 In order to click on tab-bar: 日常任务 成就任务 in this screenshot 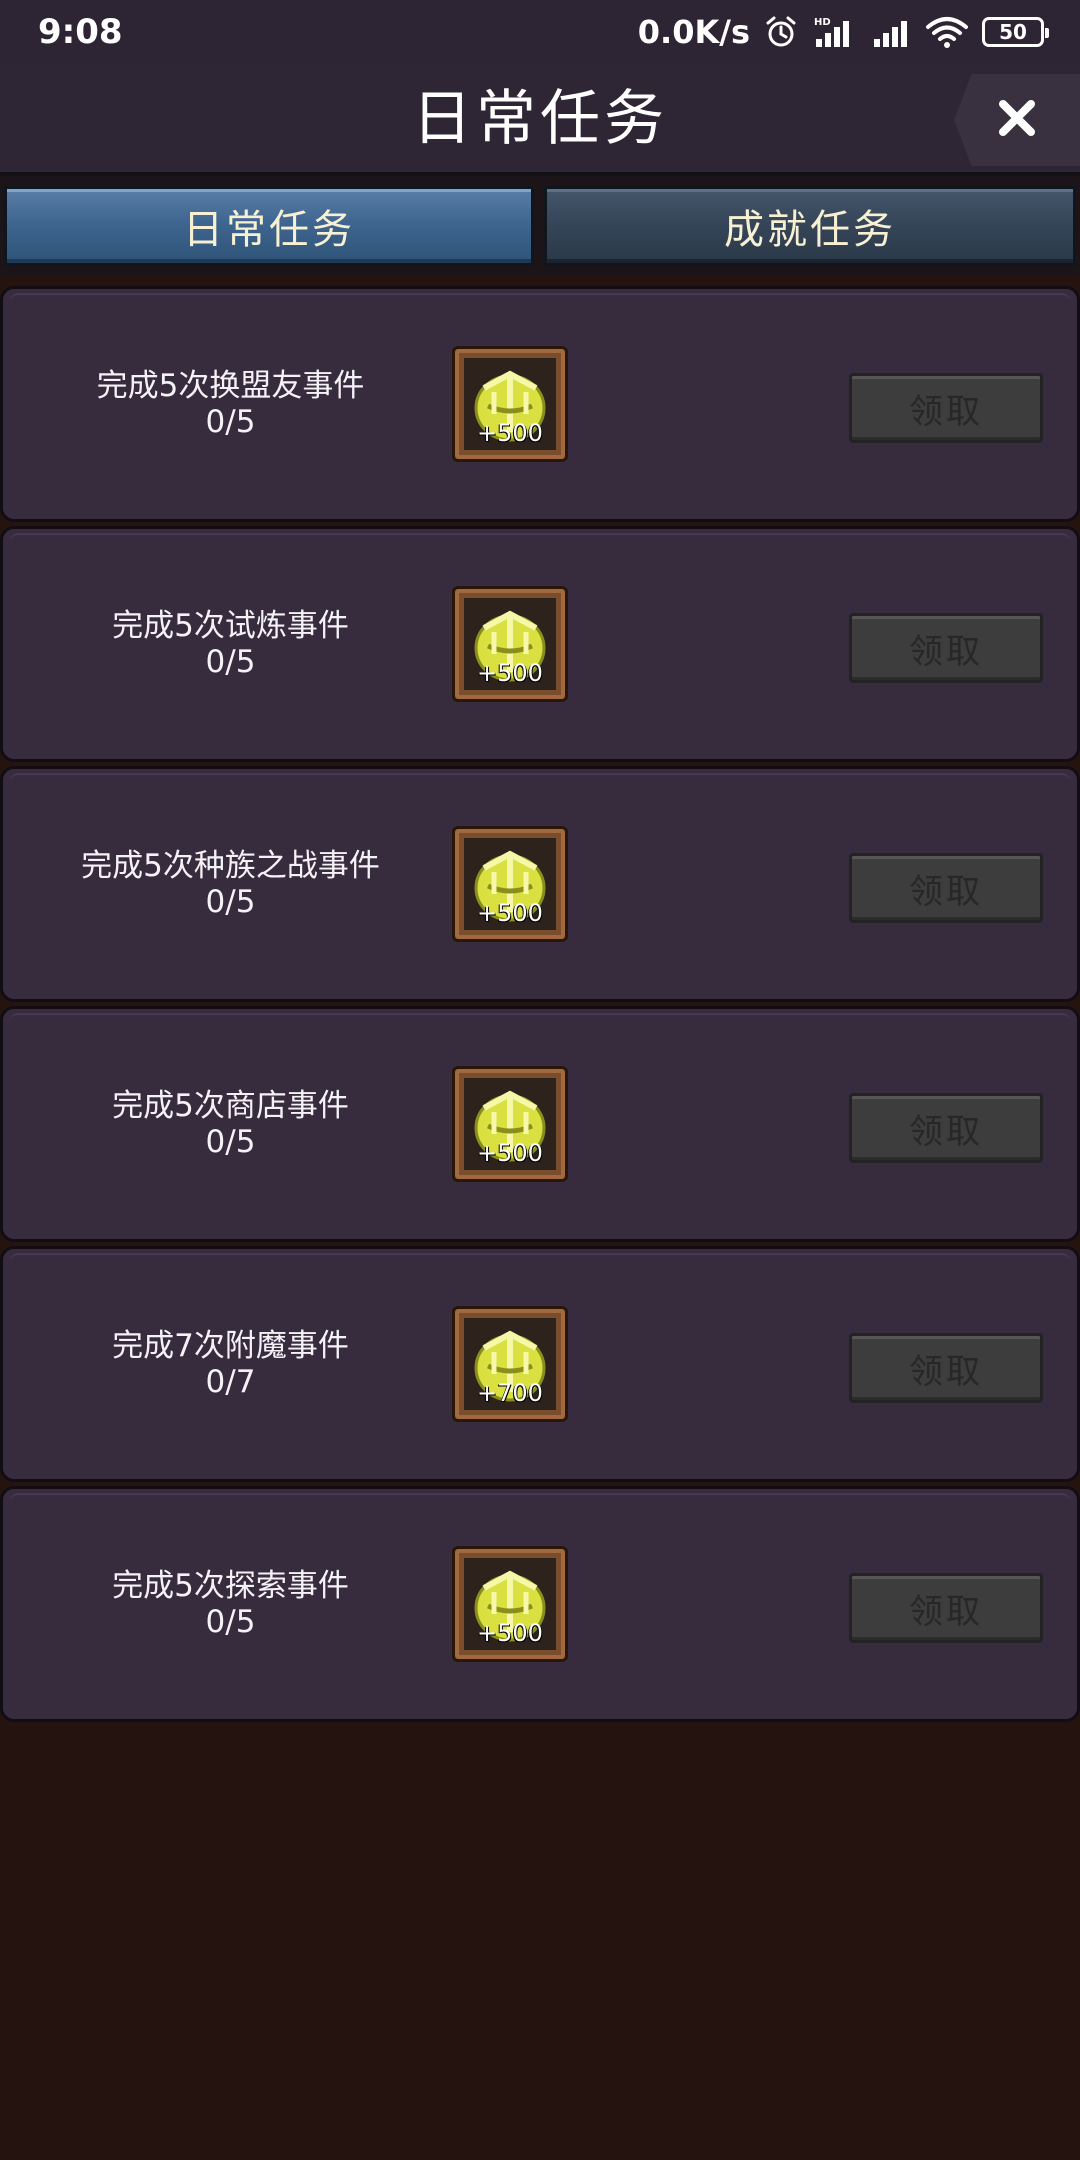, I will do `click(540, 226)`.